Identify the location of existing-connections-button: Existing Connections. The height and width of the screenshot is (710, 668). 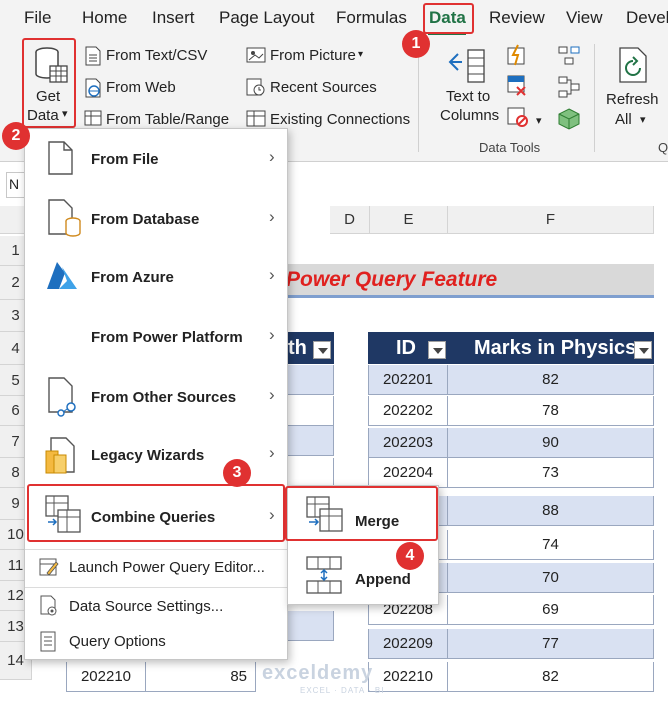
(340, 119).